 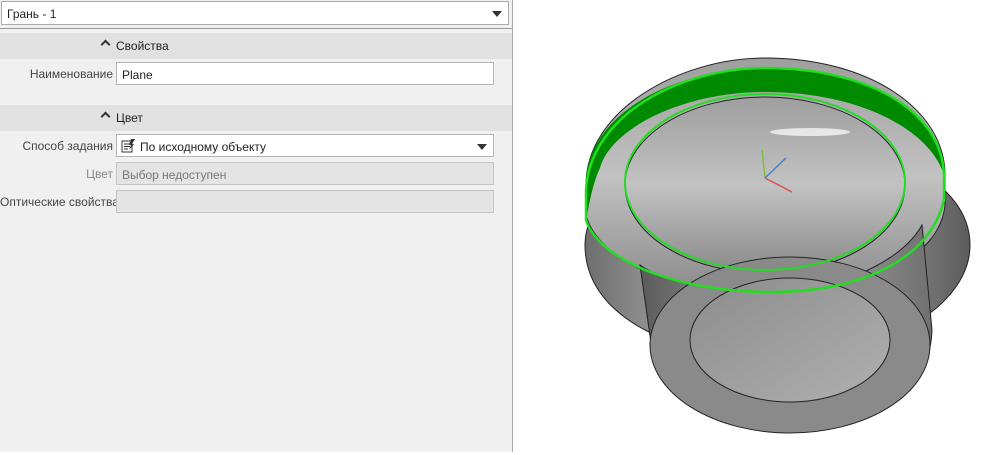 I want to click on color-label: Цвет, so click(x=99, y=174).